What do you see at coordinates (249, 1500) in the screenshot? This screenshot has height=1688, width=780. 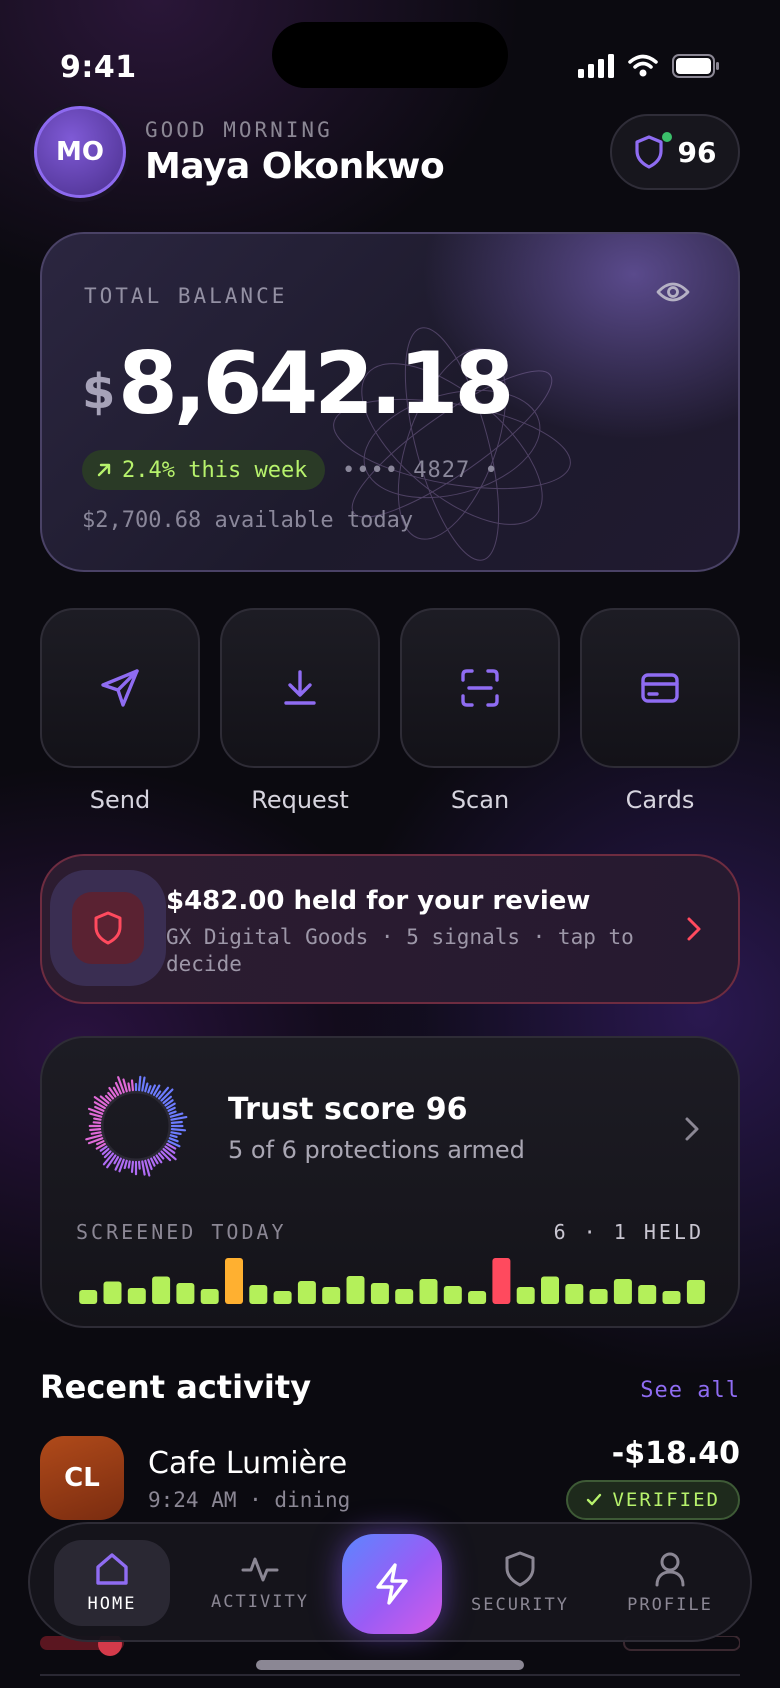 I see `transaction-meta: 9:24 AM · dining` at bounding box center [249, 1500].